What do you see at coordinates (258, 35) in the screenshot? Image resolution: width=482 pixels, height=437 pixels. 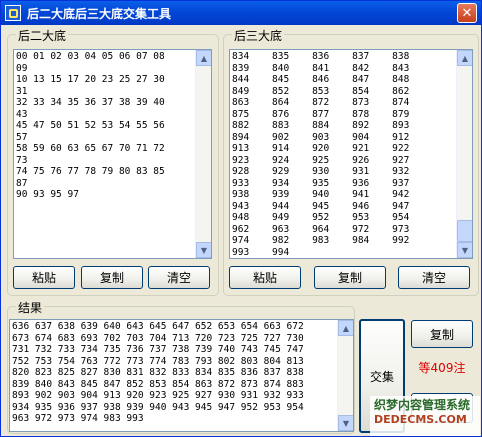 I see `panel-three-digit-label: 后三大底` at bounding box center [258, 35].